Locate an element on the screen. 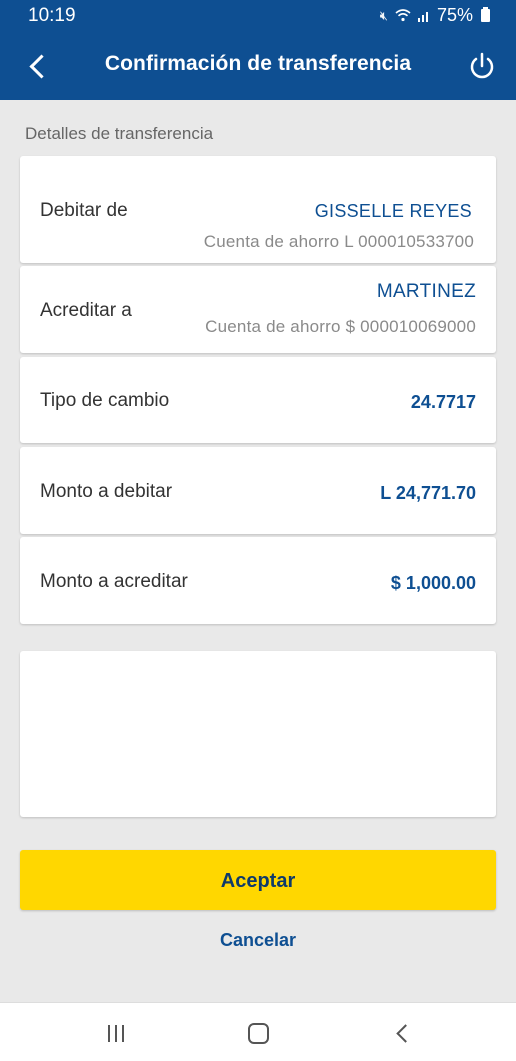 Image resolution: width=516 pixels, height=1061 pixels. accept-button: Aceptar is located at coordinates (258, 880).